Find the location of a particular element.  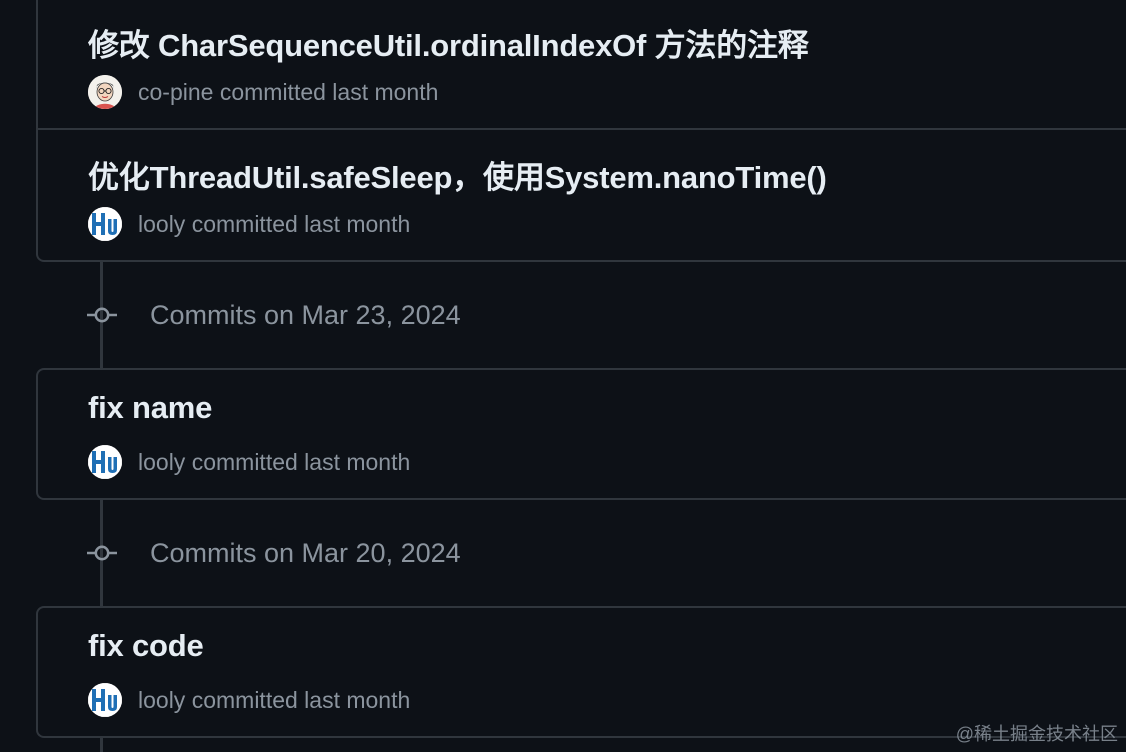

watermark: @稀土掘金技术社区 is located at coordinates (1036, 734).